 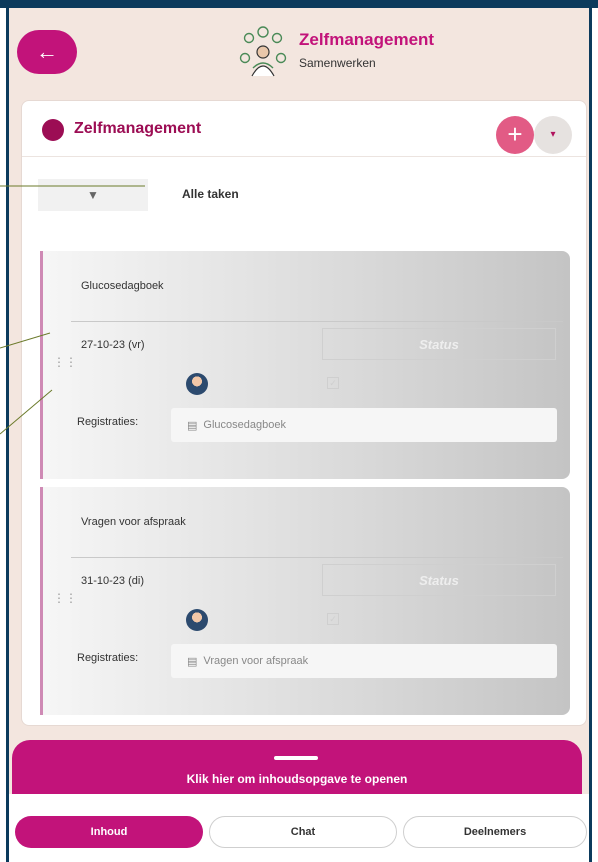 I want to click on header-subtitle: Samenwerken, so click(x=337, y=63).